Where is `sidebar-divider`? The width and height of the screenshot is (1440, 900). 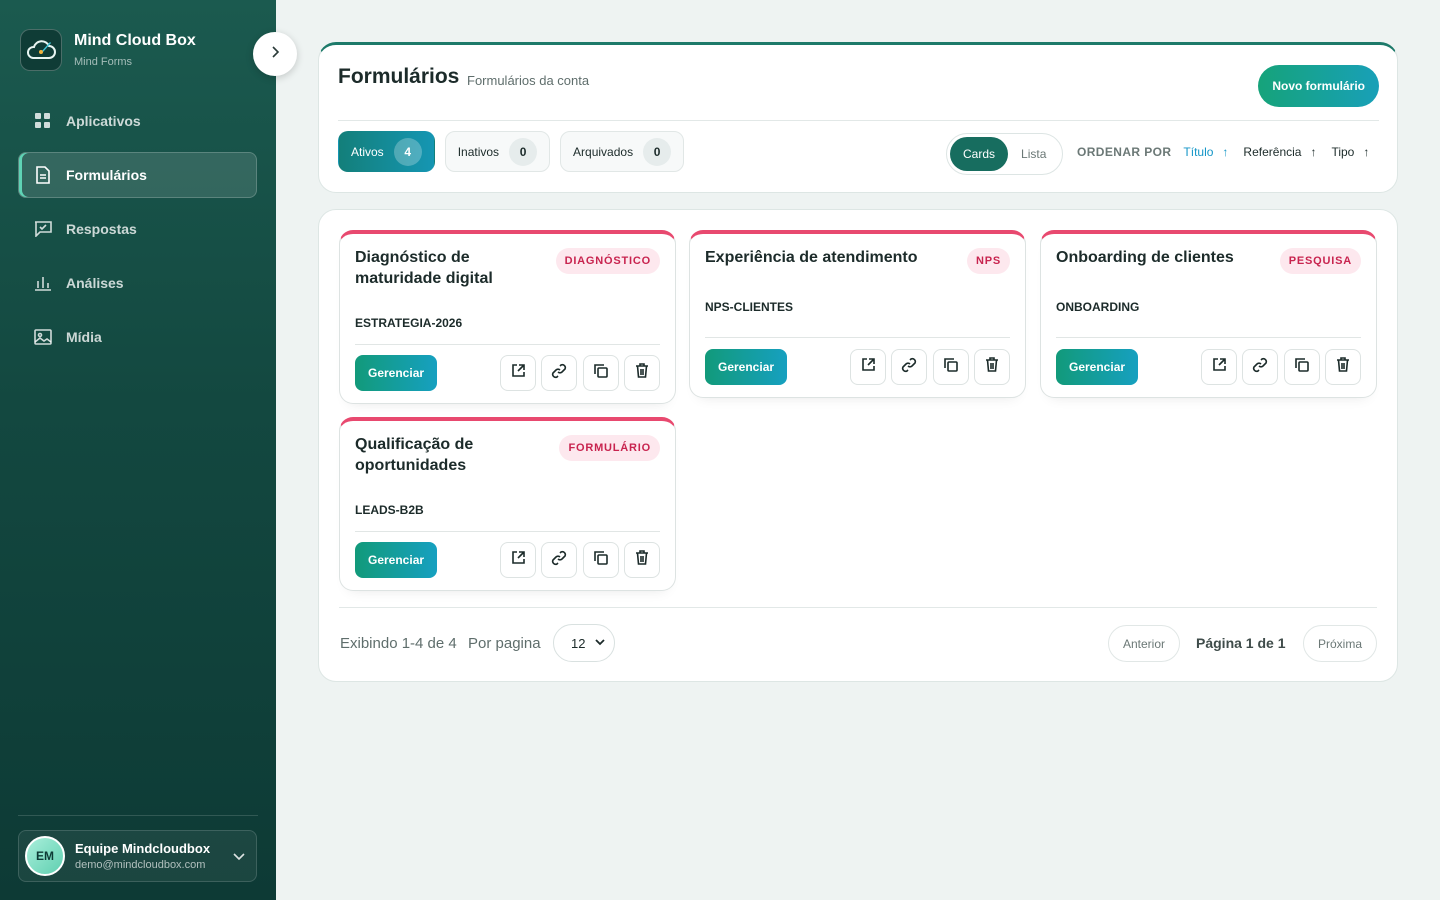 sidebar-divider is located at coordinates (138, 815).